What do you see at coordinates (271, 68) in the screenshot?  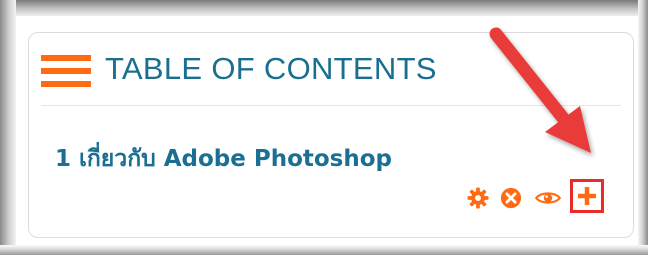 I see `toc-title: TABLE OF CONTENTS` at bounding box center [271, 68].